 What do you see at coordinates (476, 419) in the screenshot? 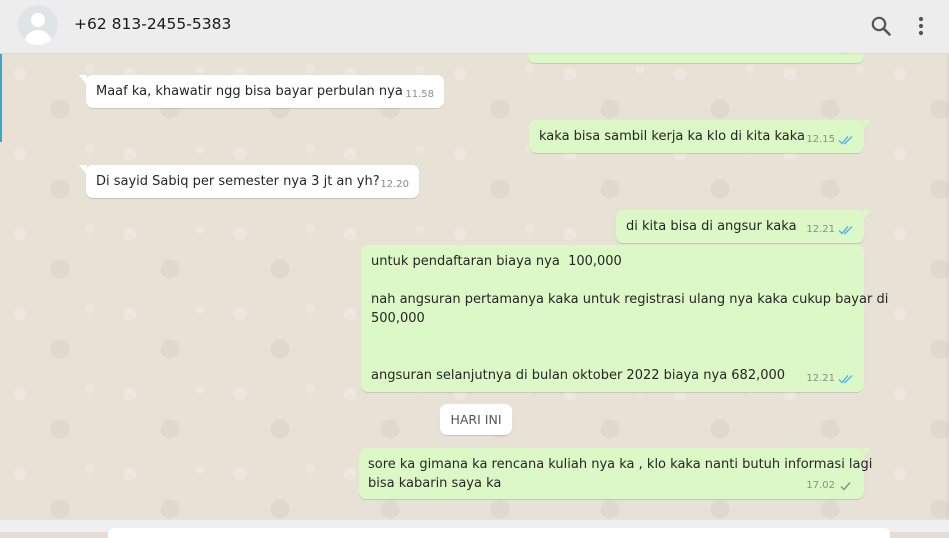
I see `date-separator: HARI INI` at bounding box center [476, 419].